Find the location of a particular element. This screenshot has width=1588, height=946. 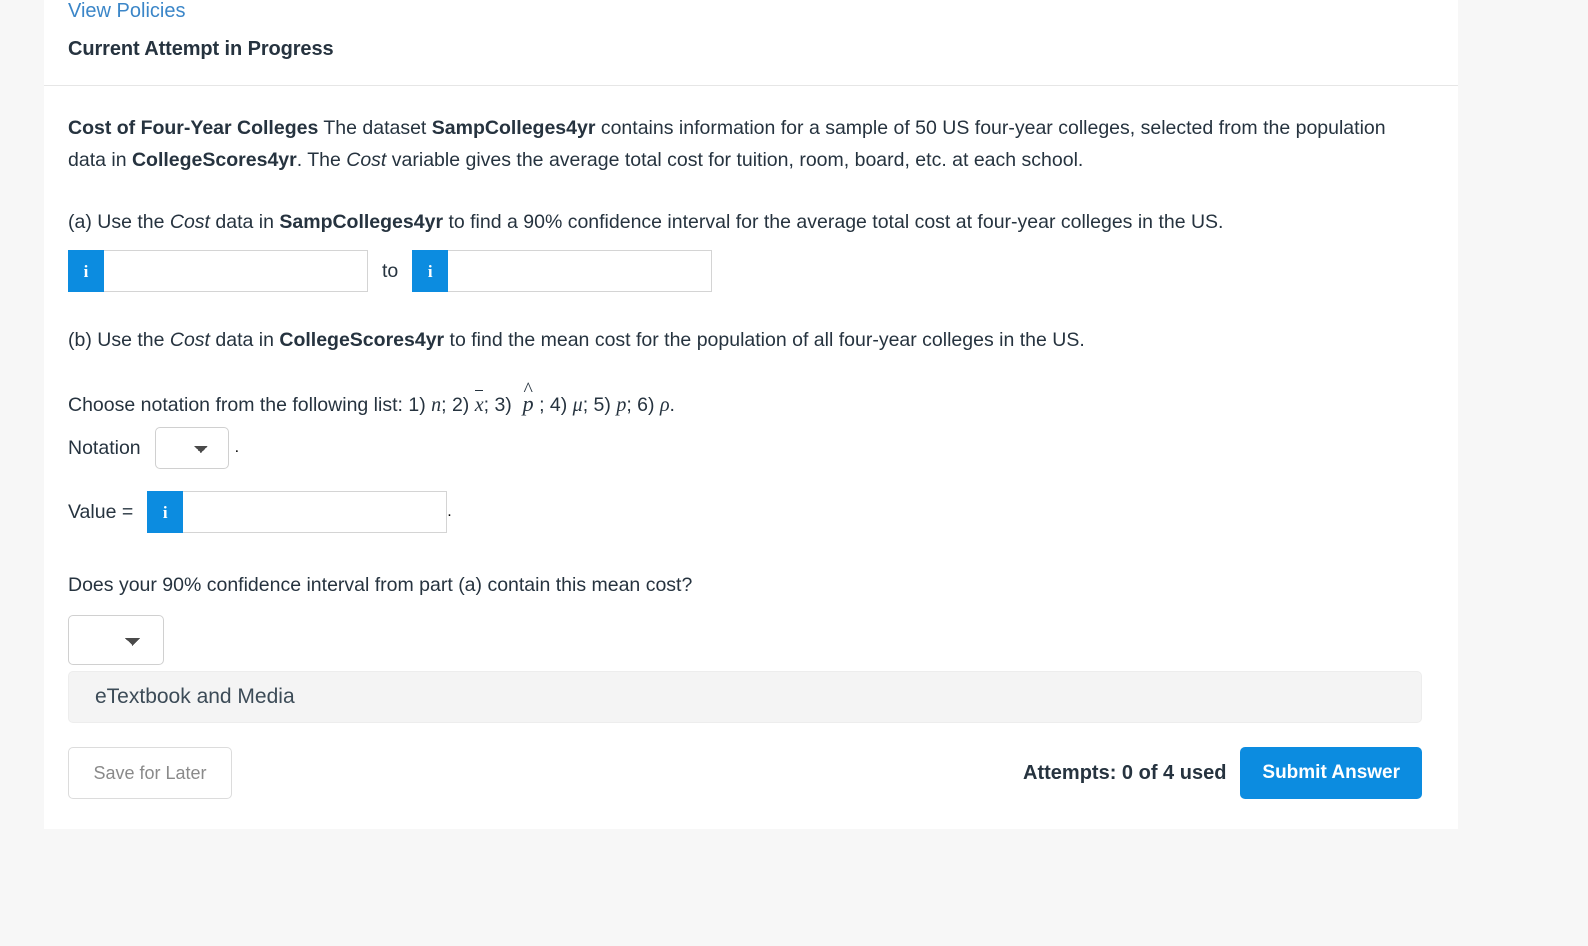

value-period: . is located at coordinates (449, 511).